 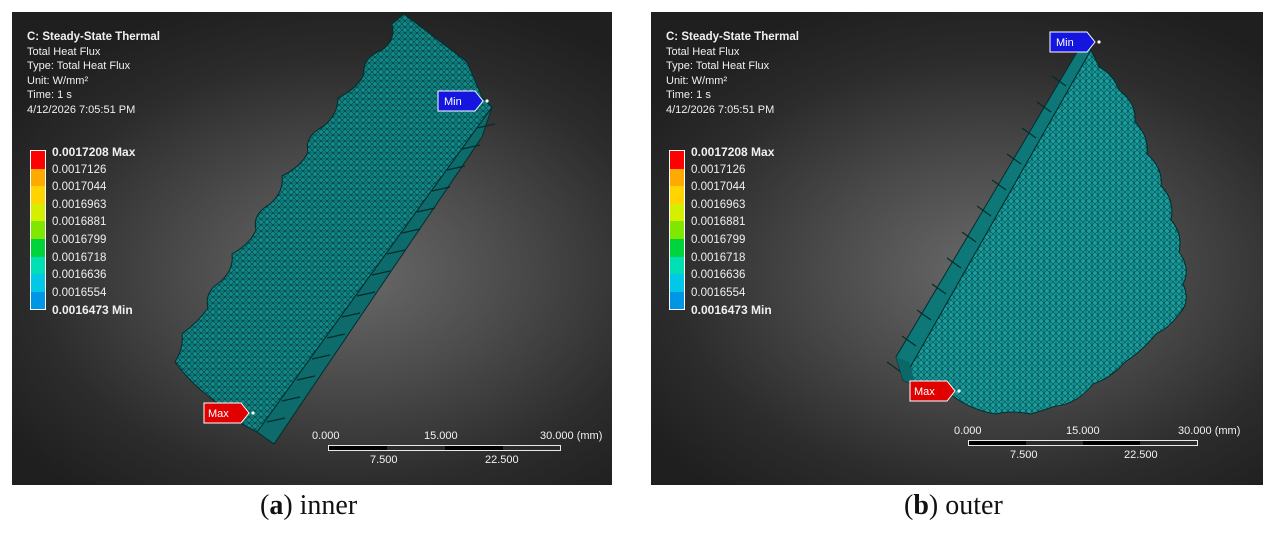 I want to click on caption-inner: (a) inner, so click(x=309, y=505).